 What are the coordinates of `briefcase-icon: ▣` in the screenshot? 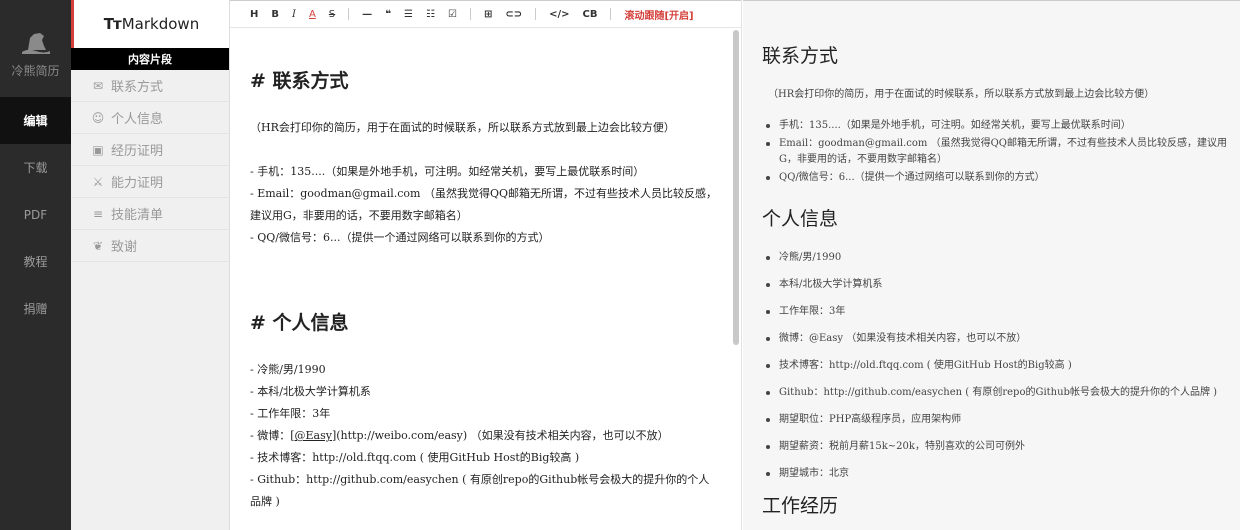 It's located at (98, 149).